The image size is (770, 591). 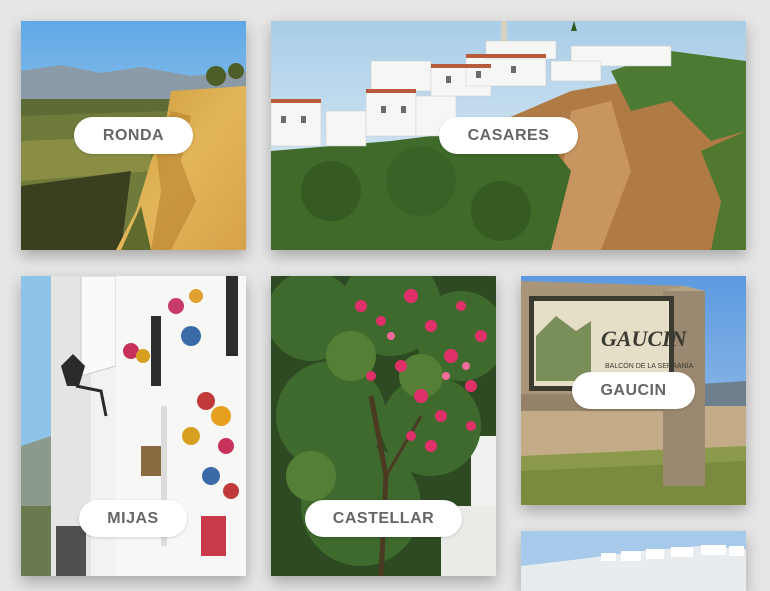 I want to click on gallery-card-gaucin: GAUCIN BALCÓN DE LA SERRANÍA GAUCIN, so click(x=633, y=390).